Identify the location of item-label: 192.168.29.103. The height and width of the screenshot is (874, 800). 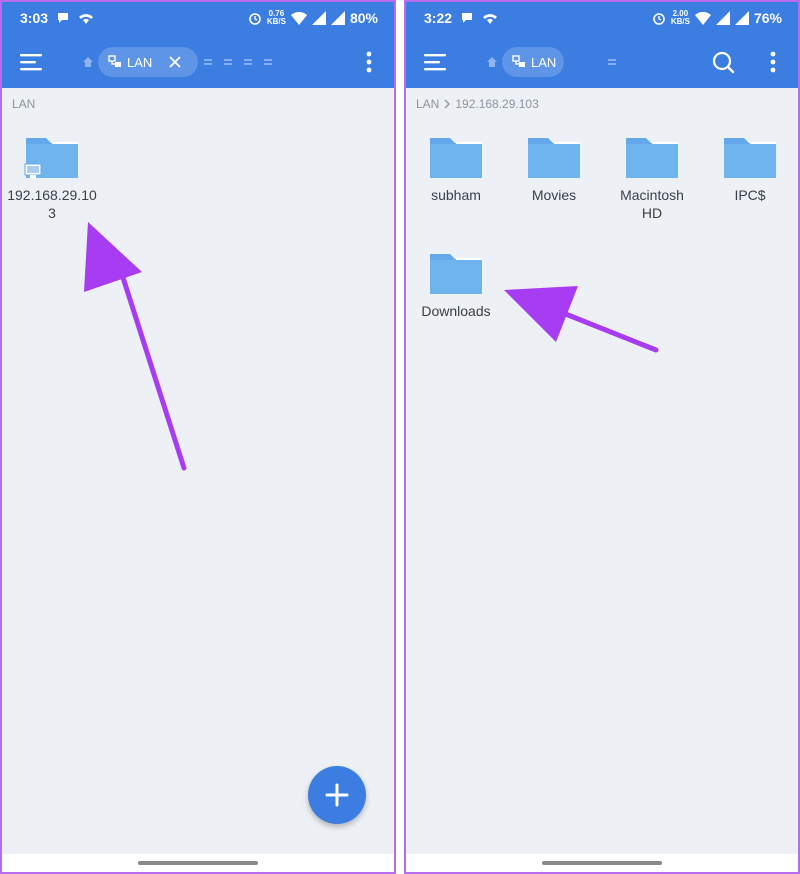
(52, 204).